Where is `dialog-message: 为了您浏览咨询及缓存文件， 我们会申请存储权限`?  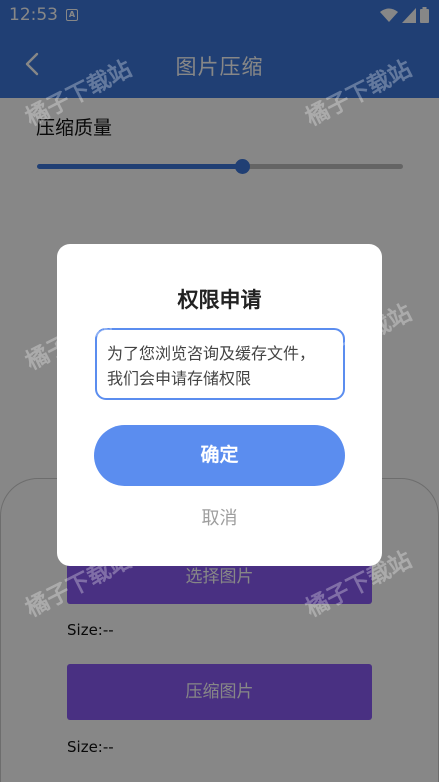
dialog-message: 为了您浏览咨询及缓存文件， 我们会申请存储权限 is located at coordinates (220, 364).